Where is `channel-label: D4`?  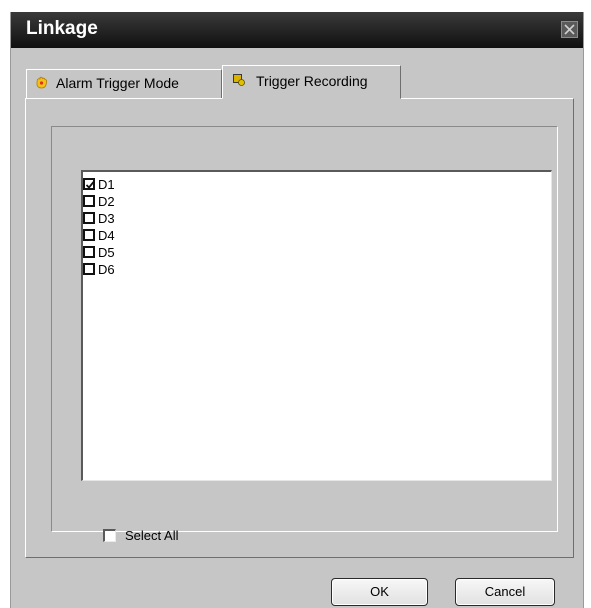 channel-label: D4 is located at coordinates (106, 235).